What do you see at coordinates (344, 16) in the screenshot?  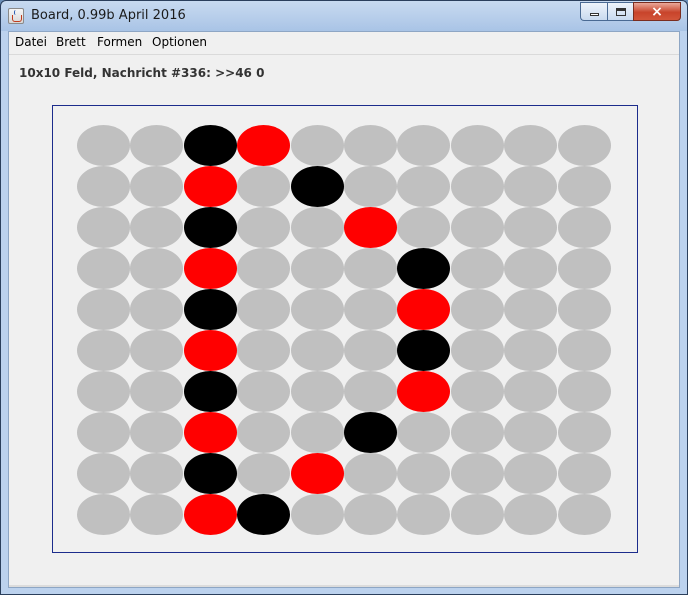 I see `title-bar: Board, 0.99b April 2016 ×` at bounding box center [344, 16].